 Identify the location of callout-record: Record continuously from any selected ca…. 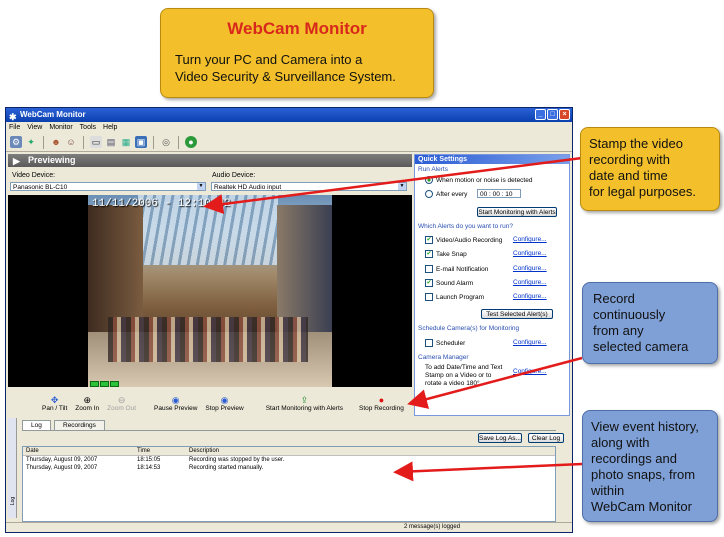
(650, 323).